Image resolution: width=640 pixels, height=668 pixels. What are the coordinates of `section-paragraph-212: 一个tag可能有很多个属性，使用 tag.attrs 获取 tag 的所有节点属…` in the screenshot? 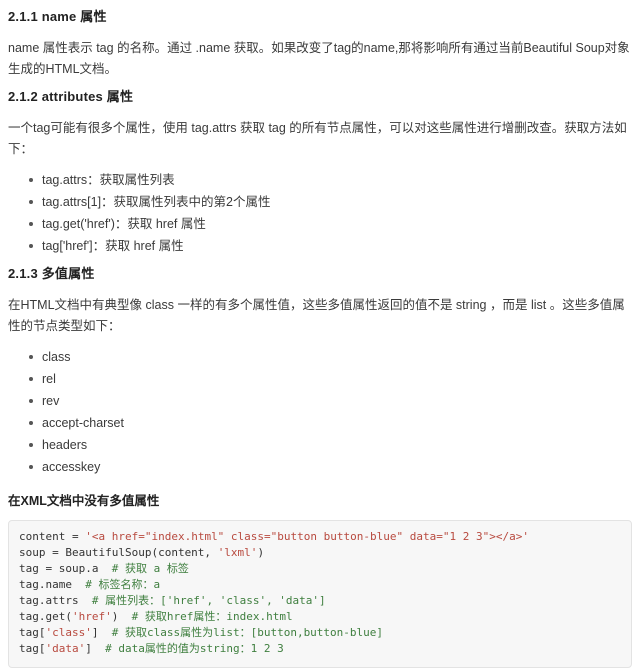 It's located at (317, 138).